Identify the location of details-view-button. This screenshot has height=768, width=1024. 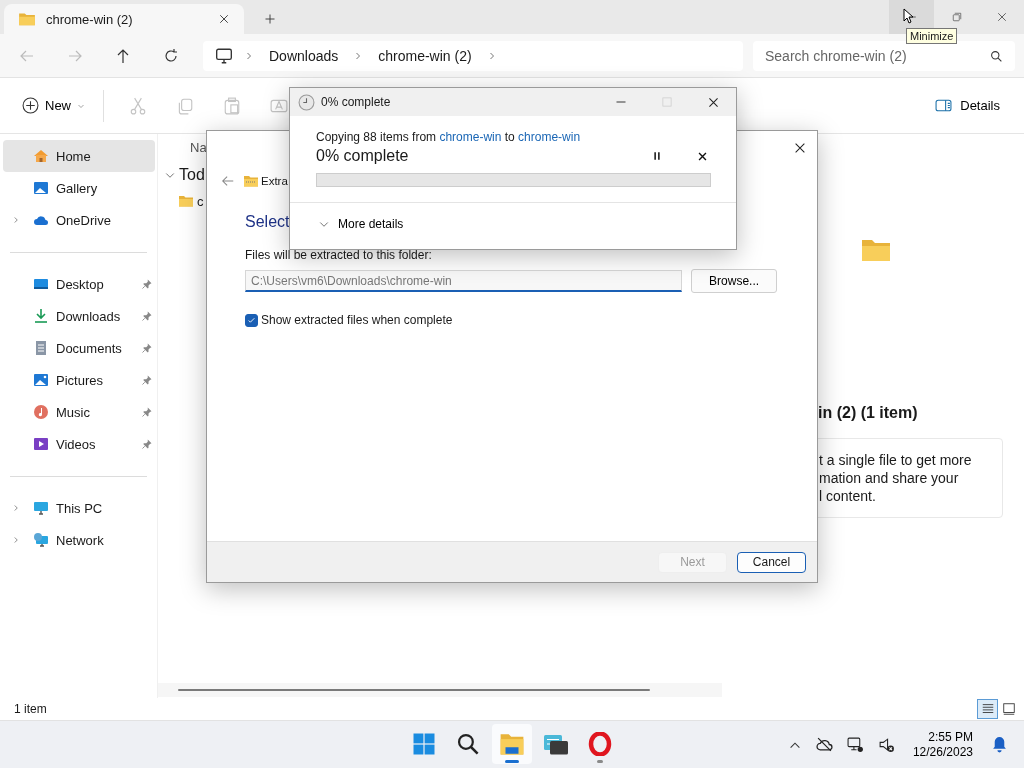
(987, 709).